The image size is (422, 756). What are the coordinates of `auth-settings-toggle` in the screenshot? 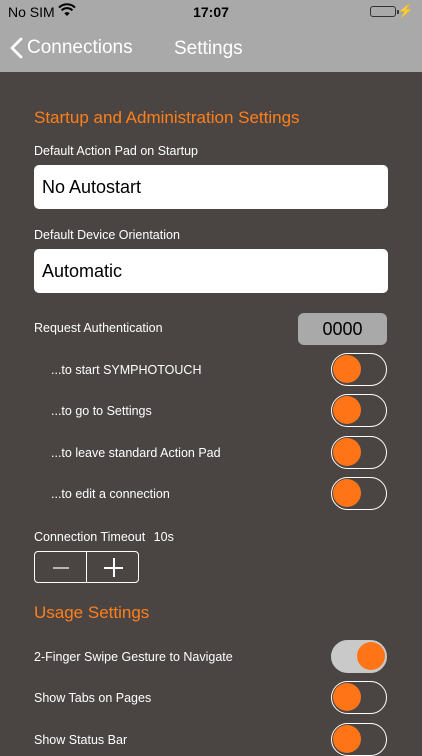 It's located at (359, 410).